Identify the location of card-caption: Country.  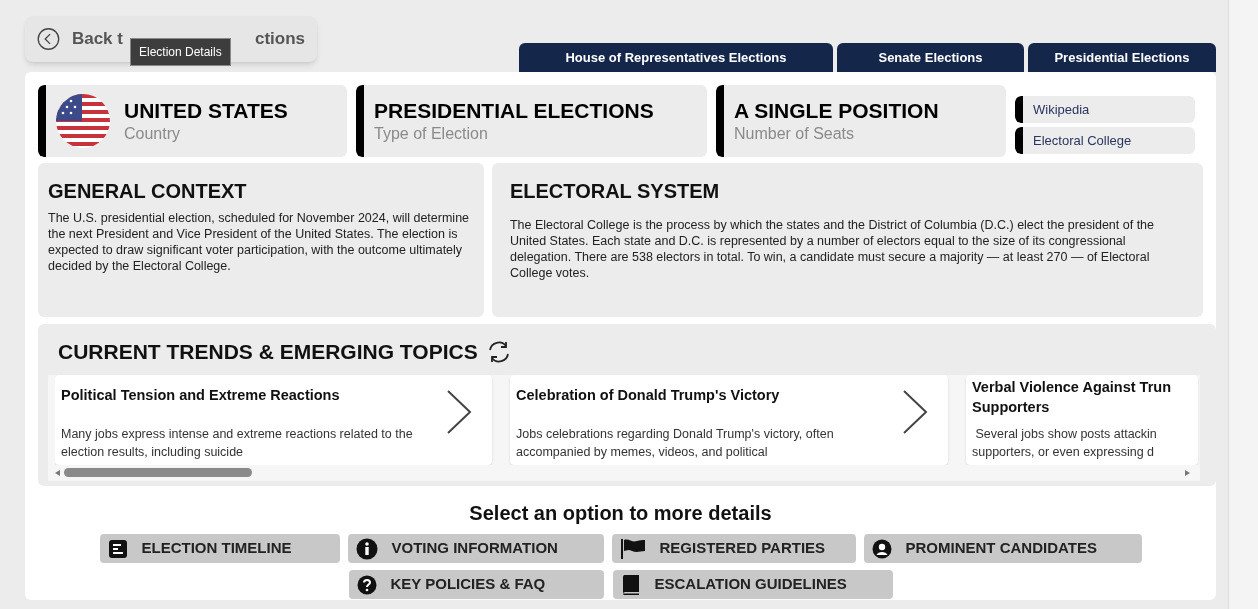
(153, 134).